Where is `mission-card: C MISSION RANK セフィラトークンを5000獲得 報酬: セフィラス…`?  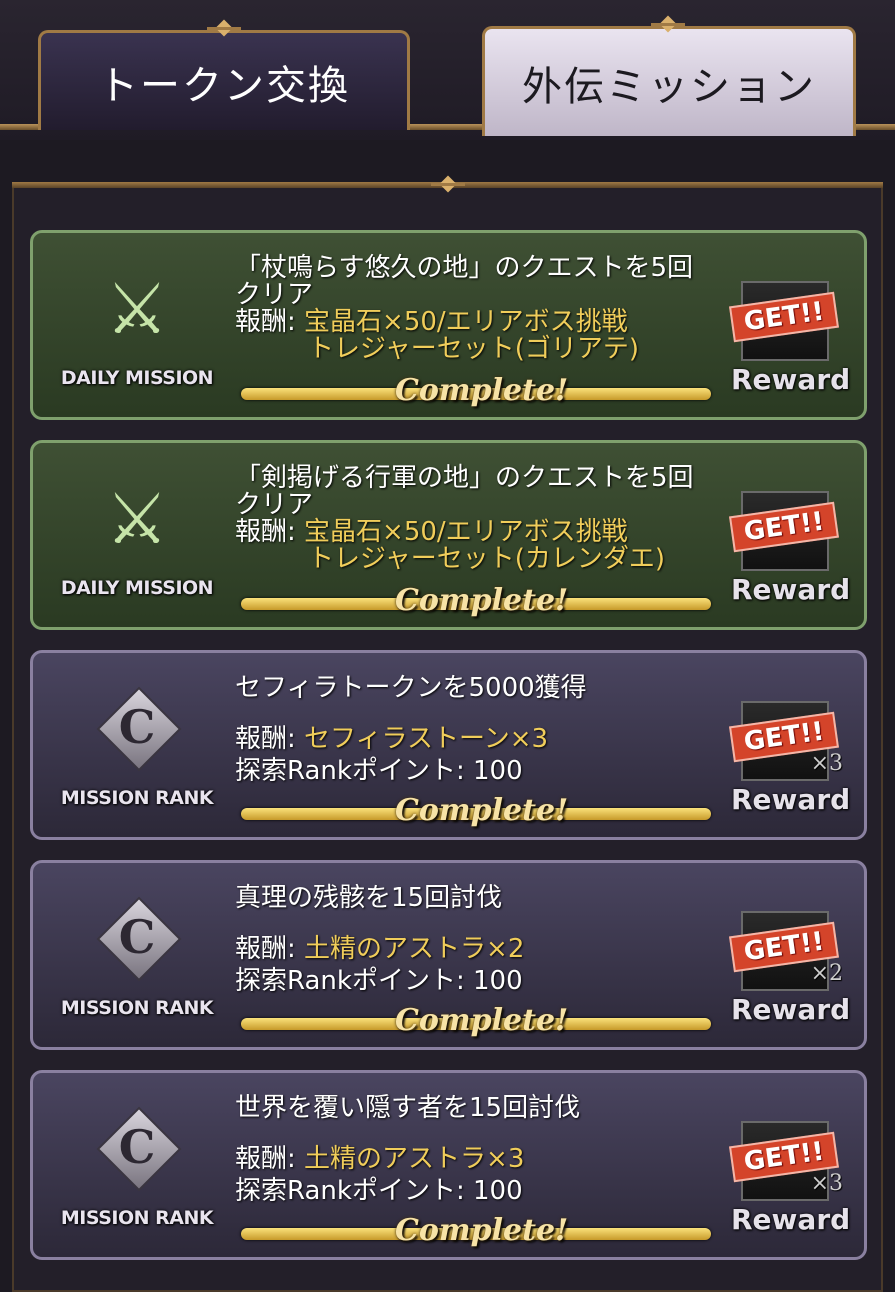 mission-card: C MISSION RANK セフィラトークンを5000獲得 報酬: セフィラス… is located at coordinates (448, 745).